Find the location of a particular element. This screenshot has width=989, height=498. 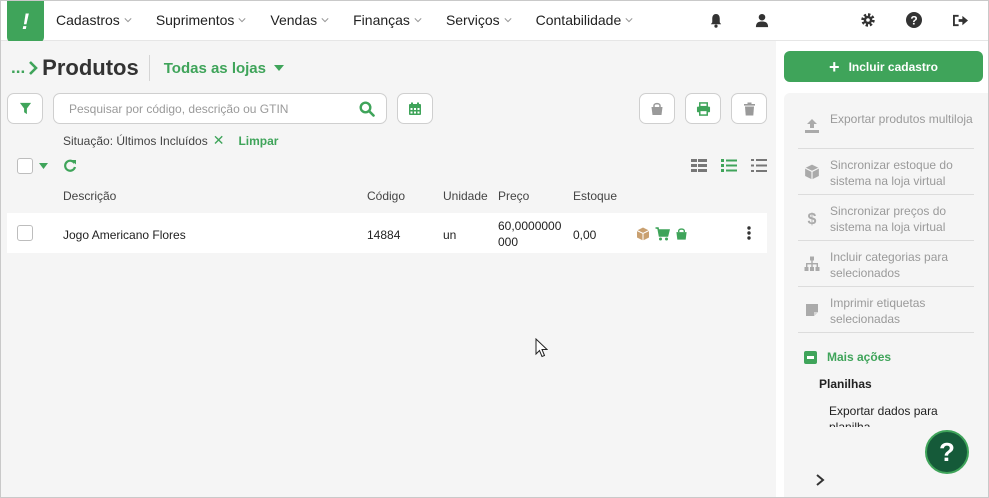

price-line-1: 60,0000000 is located at coordinates (530, 226).